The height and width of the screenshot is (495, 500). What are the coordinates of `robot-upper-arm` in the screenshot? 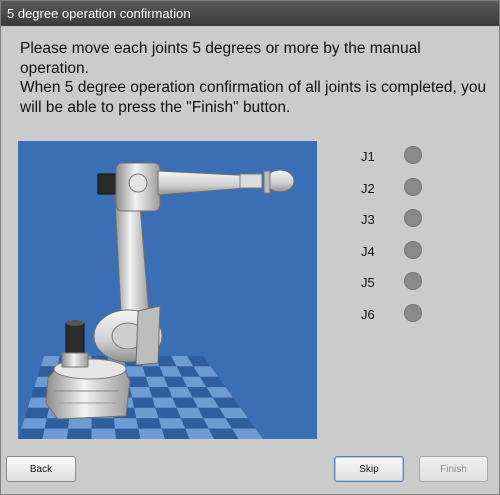 It's located at (196, 187).